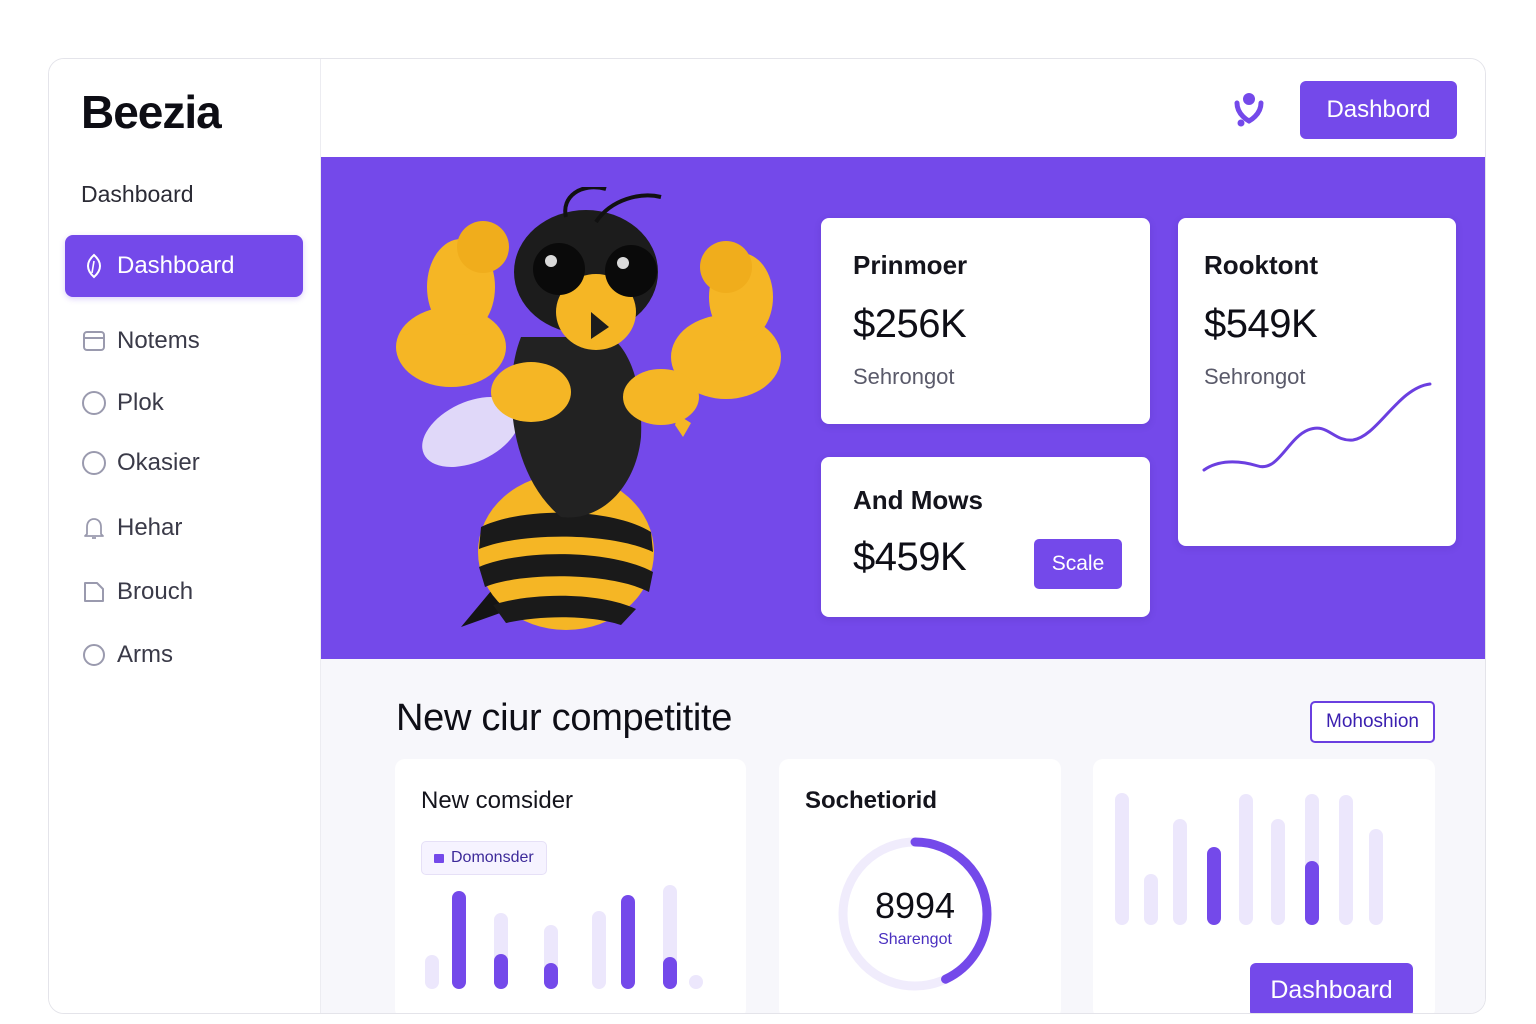  What do you see at coordinates (94, 266) in the screenshot?
I see `leaf-icon` at bounding box center [94, 266].